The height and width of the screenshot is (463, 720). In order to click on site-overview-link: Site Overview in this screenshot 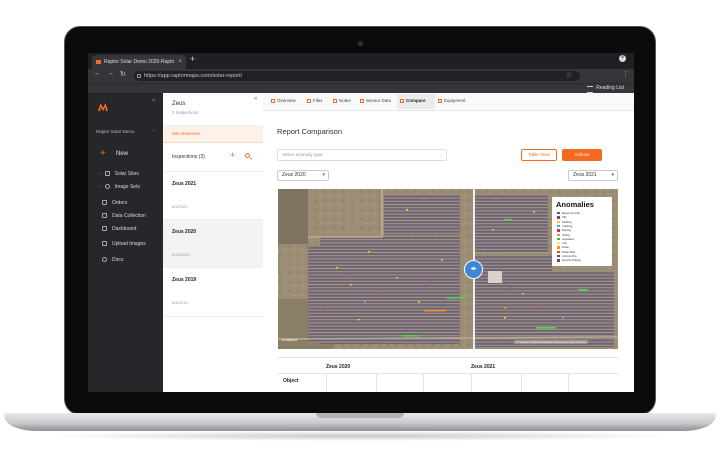, I will do `click(213, 134)`.